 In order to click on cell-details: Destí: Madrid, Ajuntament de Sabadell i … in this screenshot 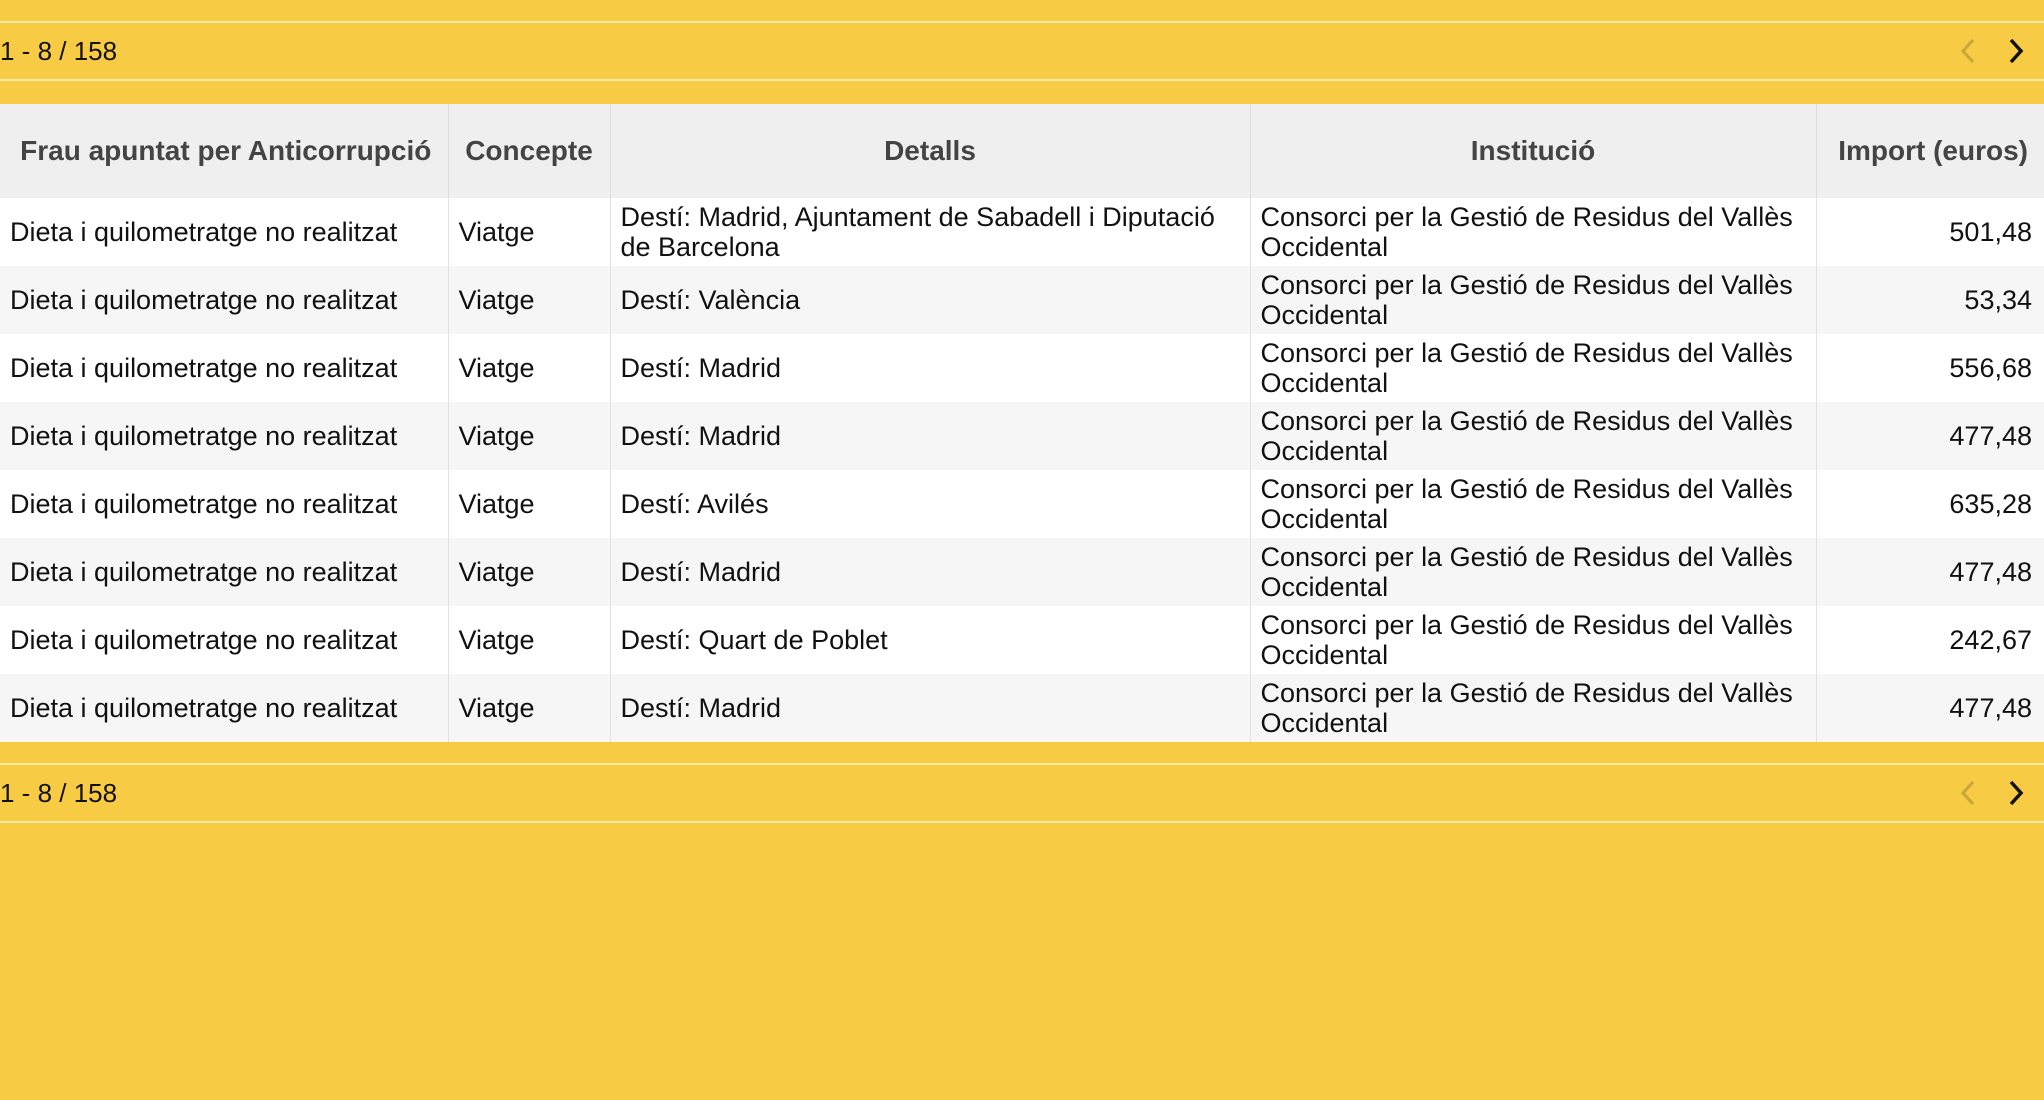, I will do `click(930, 232)`.